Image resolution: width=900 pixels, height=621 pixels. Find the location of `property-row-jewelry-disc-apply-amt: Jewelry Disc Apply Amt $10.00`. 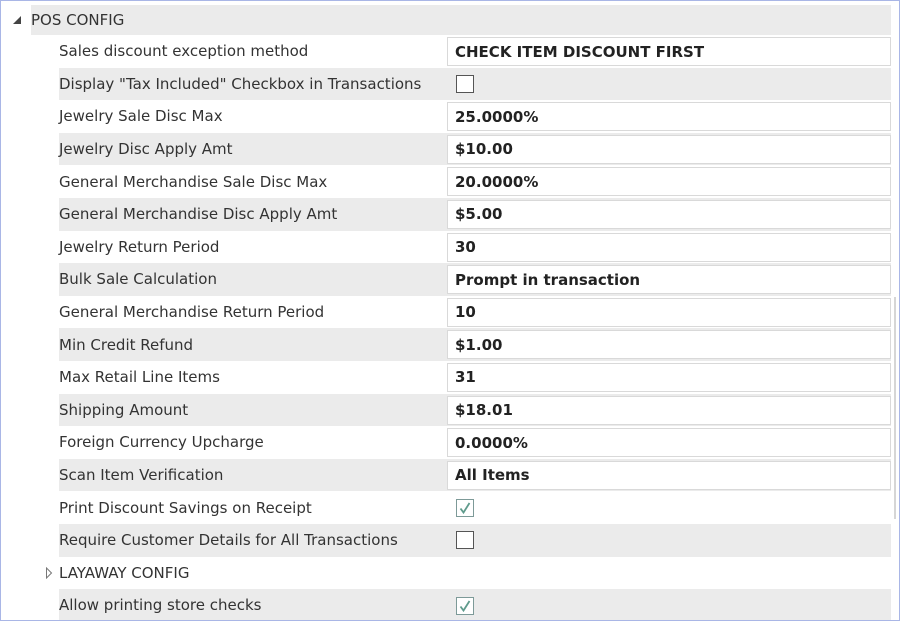

property-row-jewelry-disc-apply-amt: Jewelry Disc Apply Amt $10.00 is located at coordinates (475, 149).